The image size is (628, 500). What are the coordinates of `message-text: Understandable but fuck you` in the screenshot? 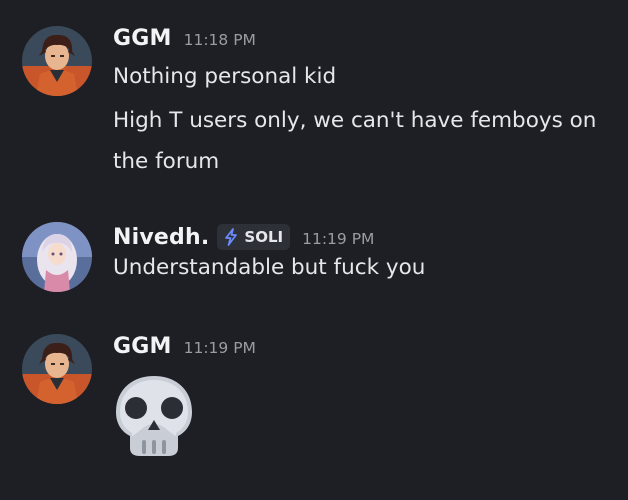 It's located at (269, 267).